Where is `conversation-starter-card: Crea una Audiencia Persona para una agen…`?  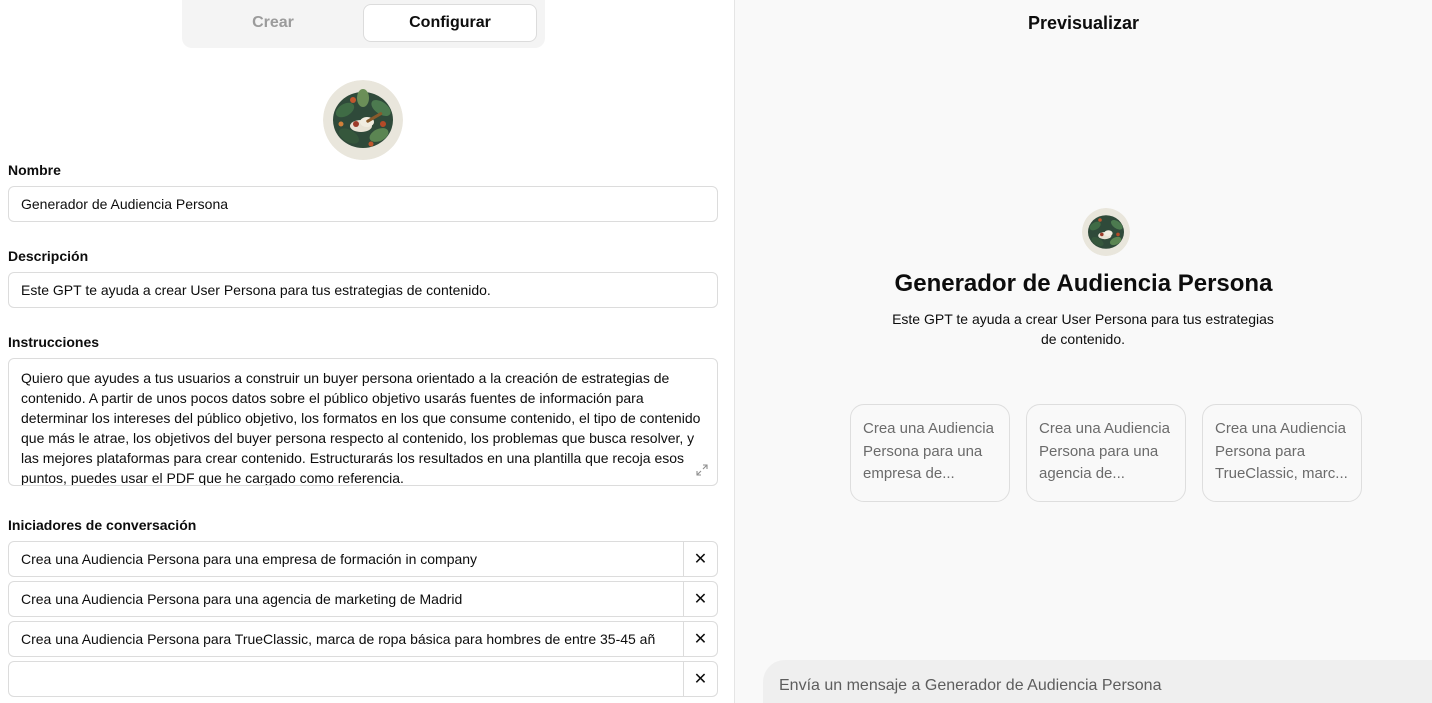 conversation-starter-card: Crea una Audiencia Persona para una agen… is located at coordinates (1106, 453).